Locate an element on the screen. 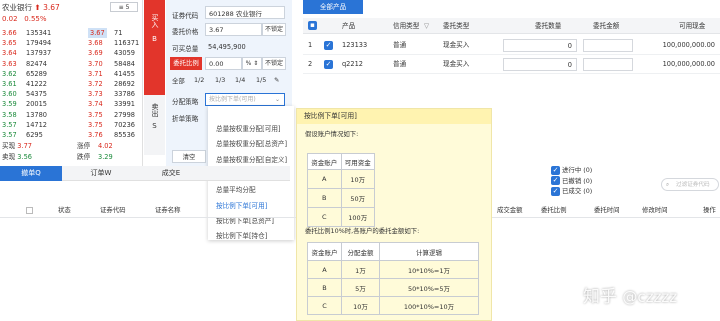 The image size is (720, 321). t1-cell: A is located at coordinates (324, 179).